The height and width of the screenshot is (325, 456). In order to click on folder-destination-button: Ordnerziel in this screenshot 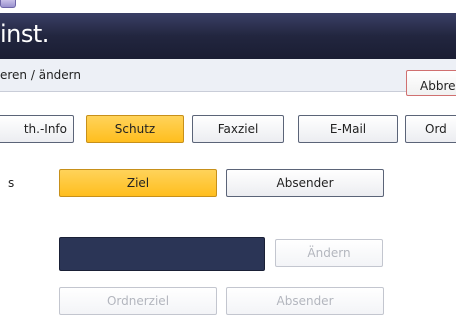, I will do `click(138, 301)`.